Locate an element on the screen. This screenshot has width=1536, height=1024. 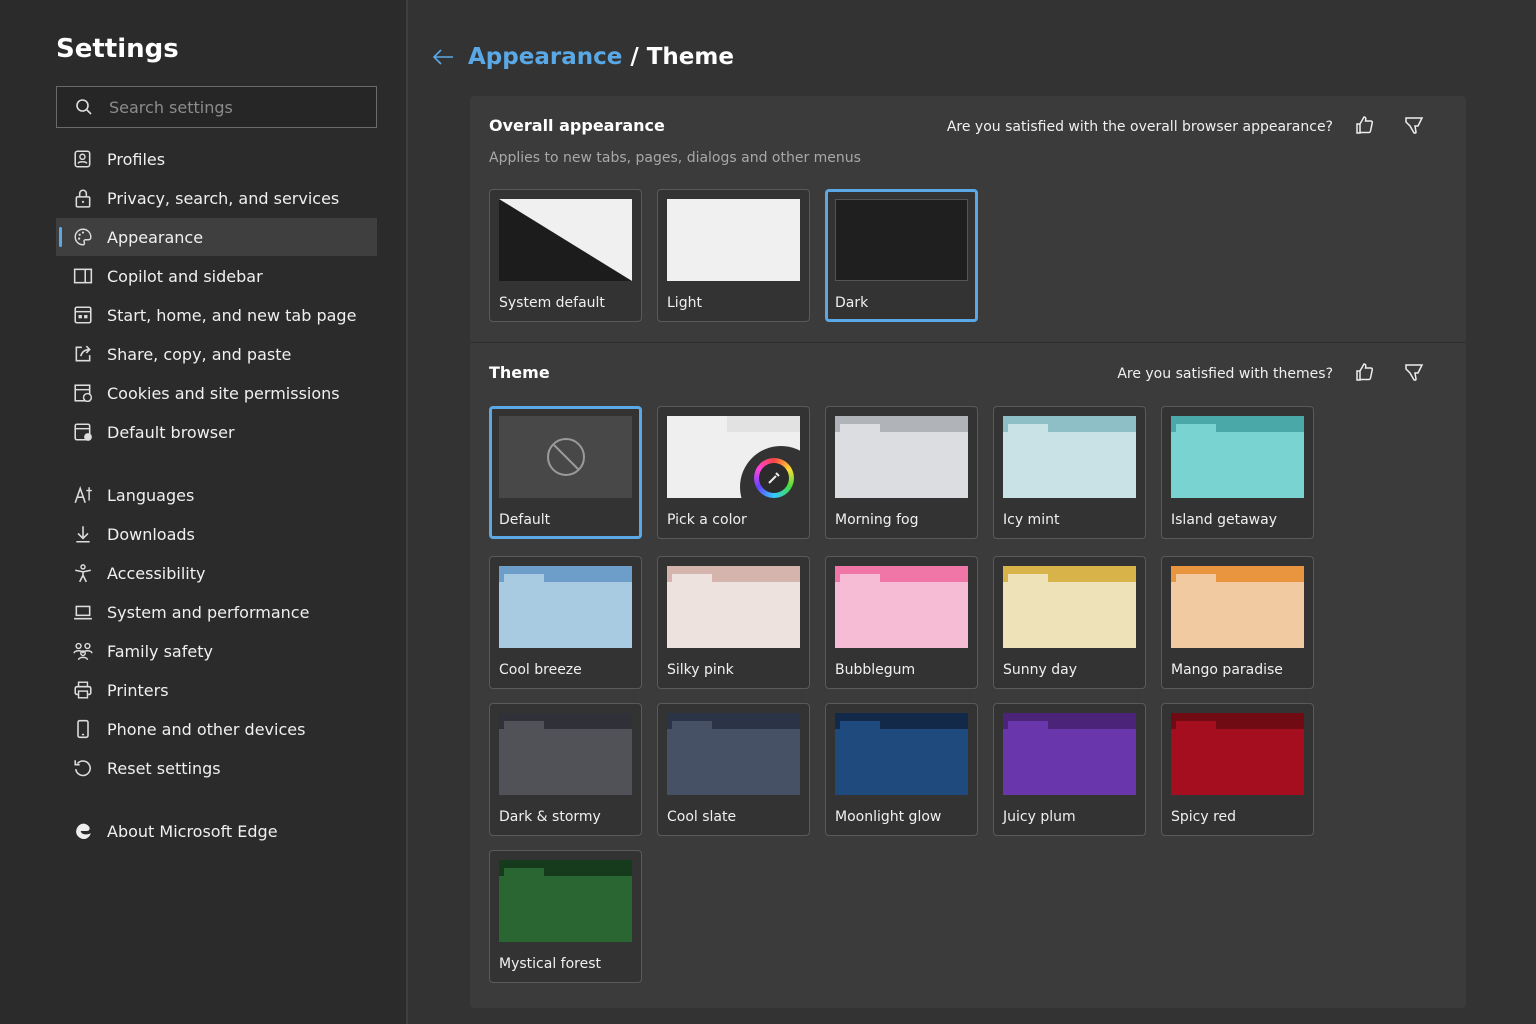
back-arrow-icon is located at coordinates (443, 57).